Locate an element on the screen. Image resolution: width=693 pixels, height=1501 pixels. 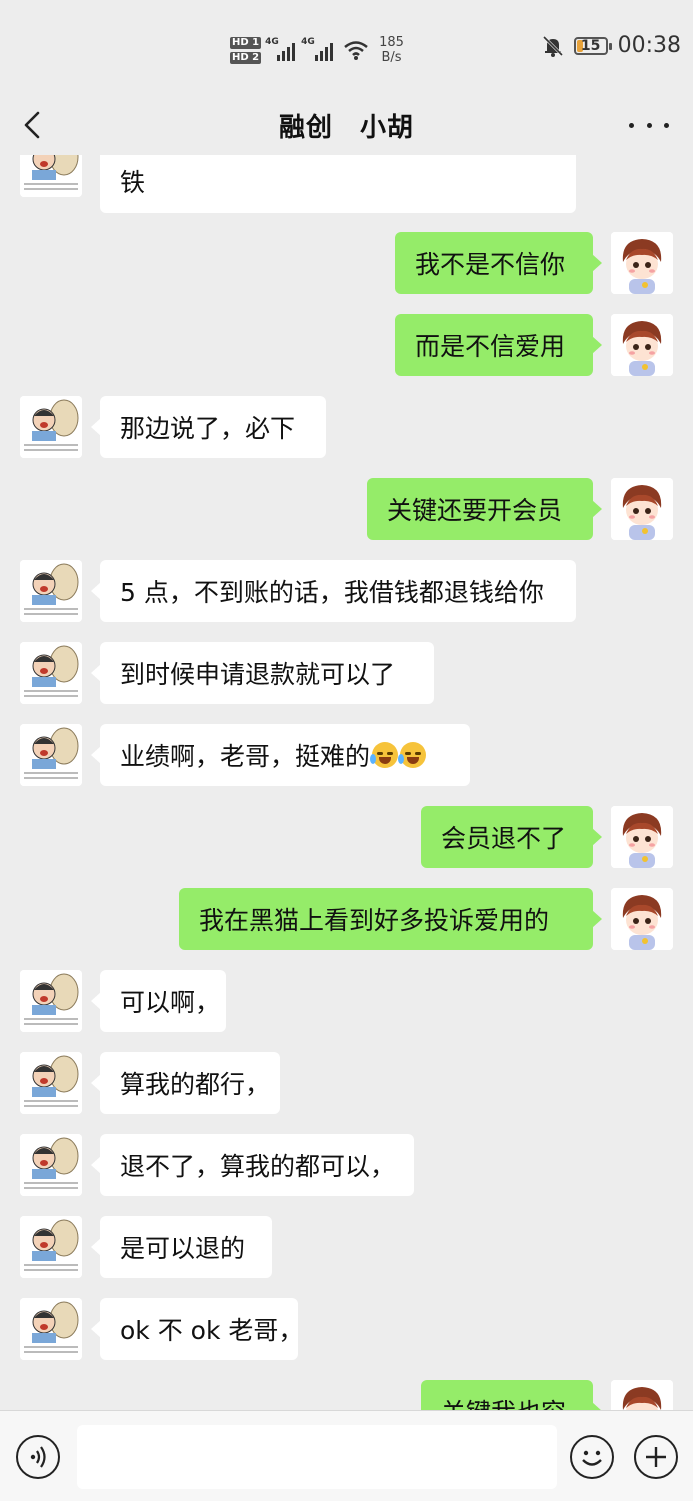
input-bar is located at coordinates (346, 1455).